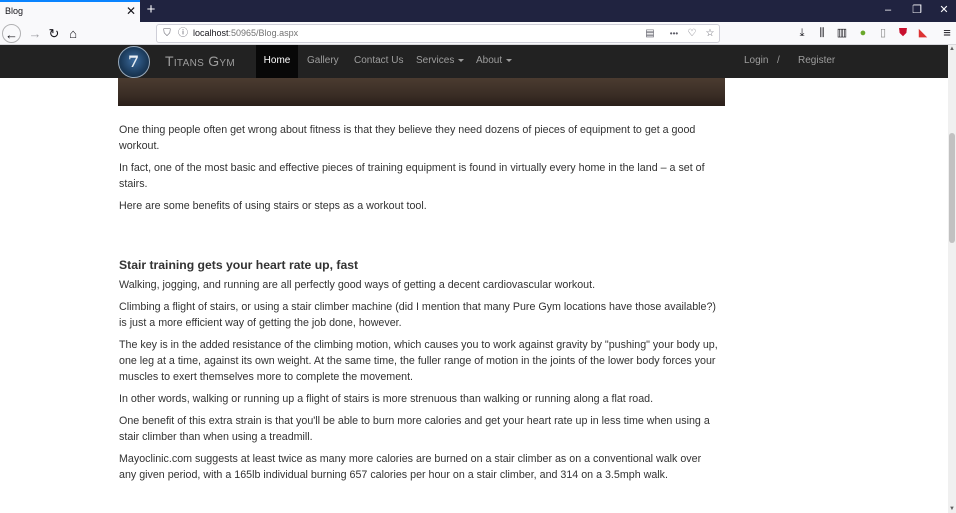  What do you see at coordinates (952, 509) in the screenshot?
I see `scroll-down-arrow-icon: ▼` at bounding box center [952, 509].